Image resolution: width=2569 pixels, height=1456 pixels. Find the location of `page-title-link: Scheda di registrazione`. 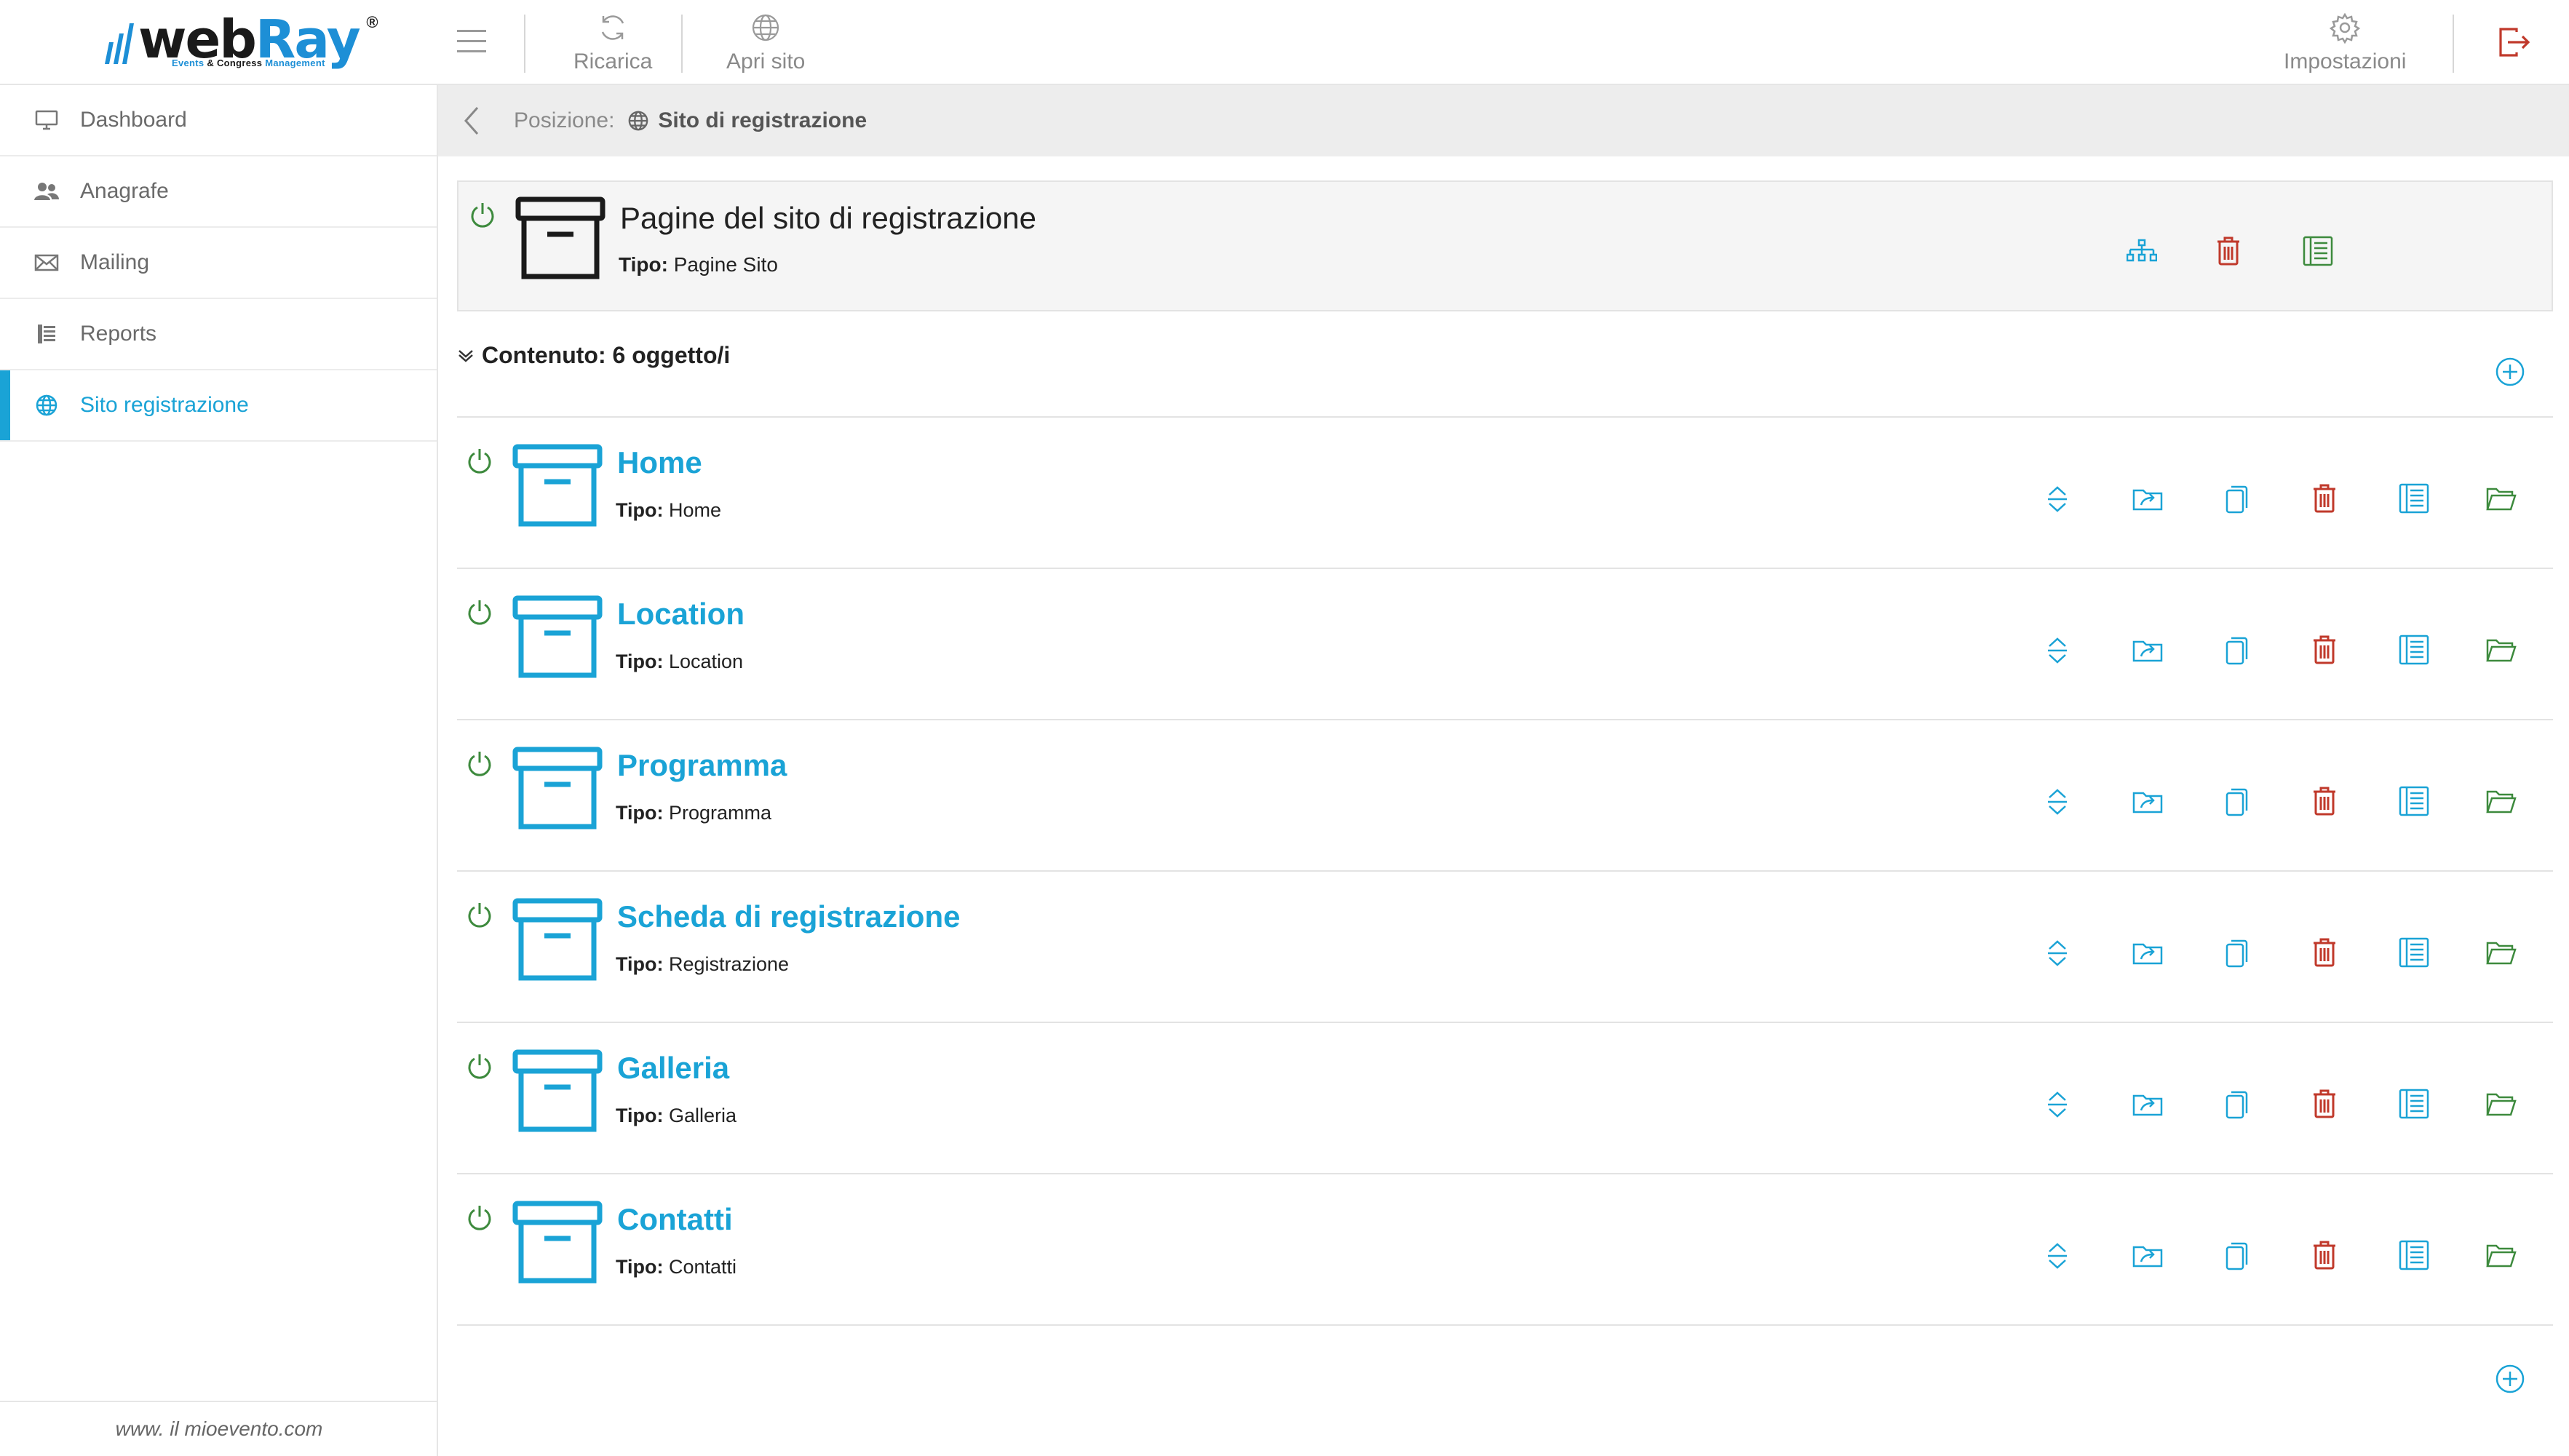

page-title-link: Scheda di registrazione is located at coordinates (789, 916).